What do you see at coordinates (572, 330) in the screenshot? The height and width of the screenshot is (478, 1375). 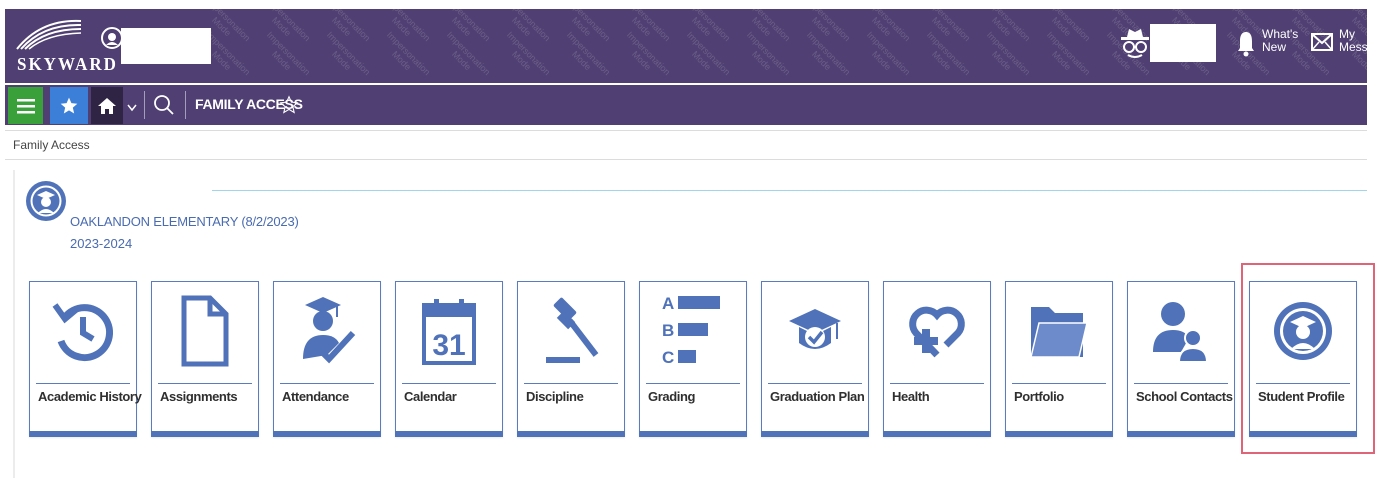 I see `gavel-icon` at bounding box center [572, 330].